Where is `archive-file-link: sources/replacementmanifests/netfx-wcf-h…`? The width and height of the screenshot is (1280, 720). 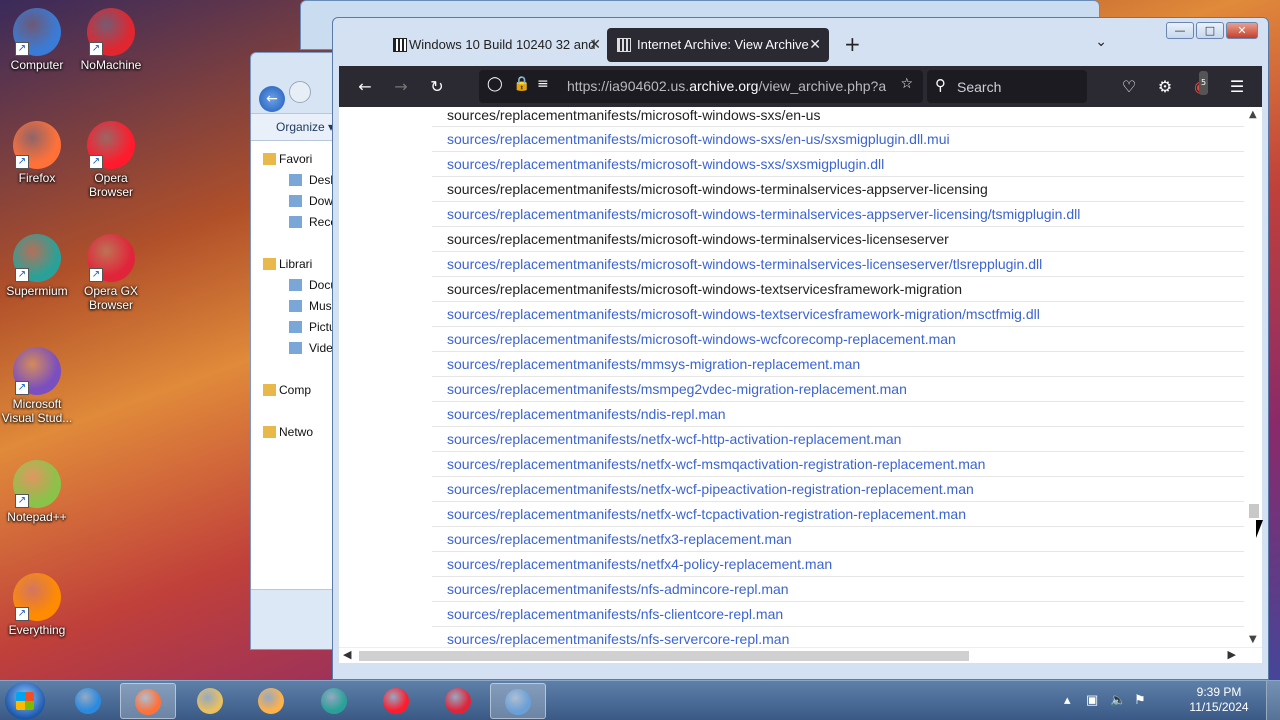 archive-file-link: sources/replacementmanifests/netfx-wcf-h… is located at coordinates (838, 439).